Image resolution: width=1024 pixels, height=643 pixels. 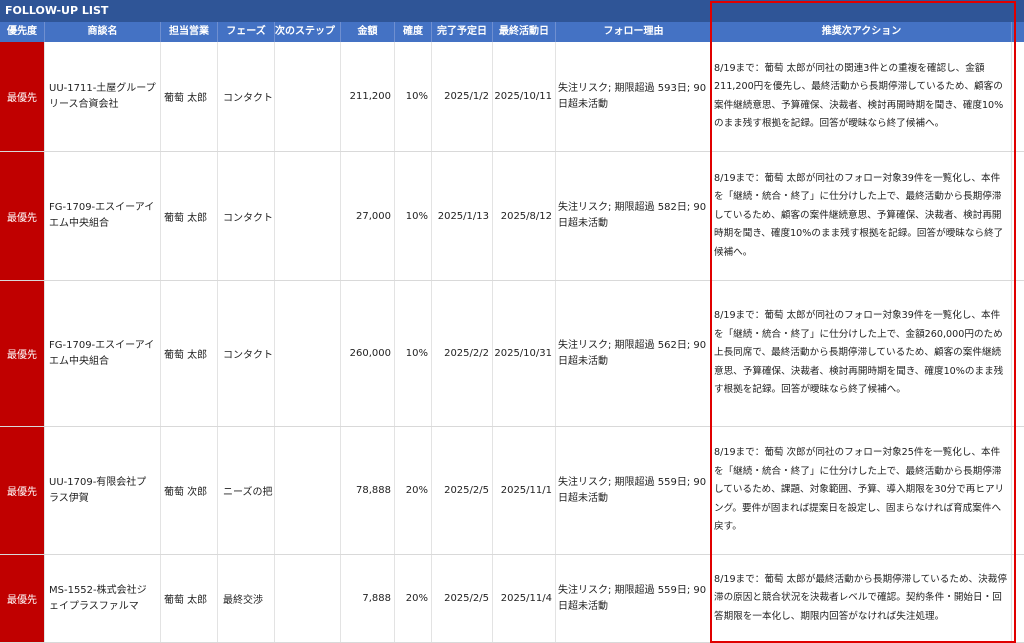 I want to click on deal-cell: UU-1709-有限会社プラス伊賀, so click(x=103, y=490).